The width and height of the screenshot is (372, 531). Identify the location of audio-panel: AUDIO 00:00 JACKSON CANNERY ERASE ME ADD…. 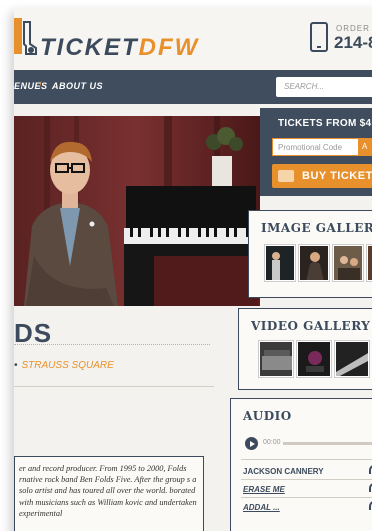
(301, 464).